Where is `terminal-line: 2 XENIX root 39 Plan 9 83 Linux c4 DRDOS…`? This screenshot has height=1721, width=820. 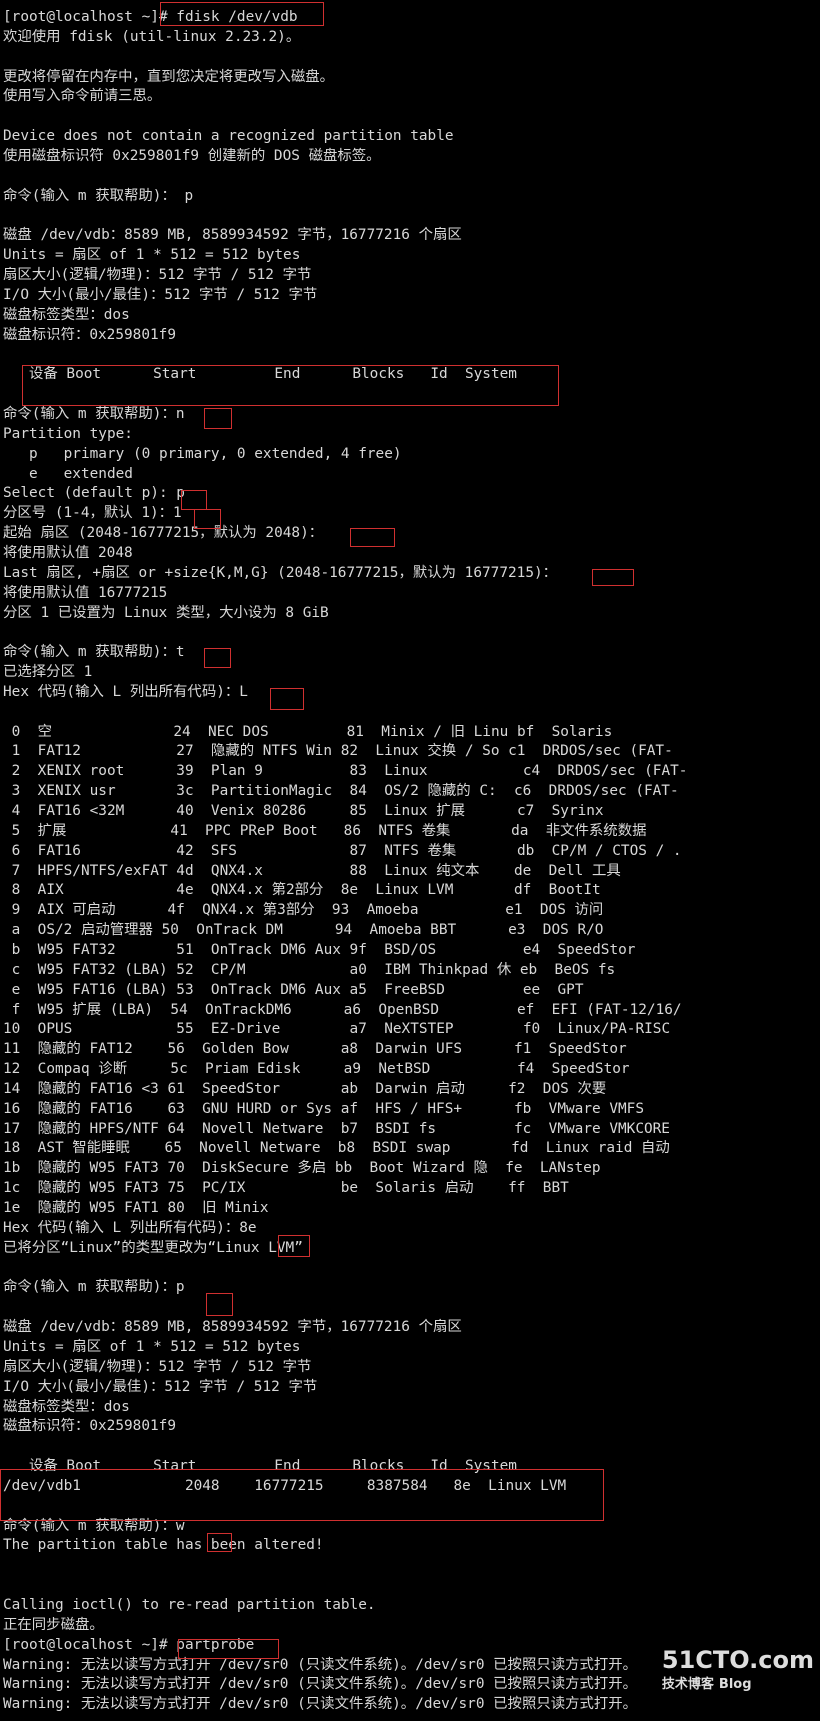 terminal-line: 2 XENIX root 39 Plan 9 83 Linux c4 DRDOS… is located at coordinates (345, 771).